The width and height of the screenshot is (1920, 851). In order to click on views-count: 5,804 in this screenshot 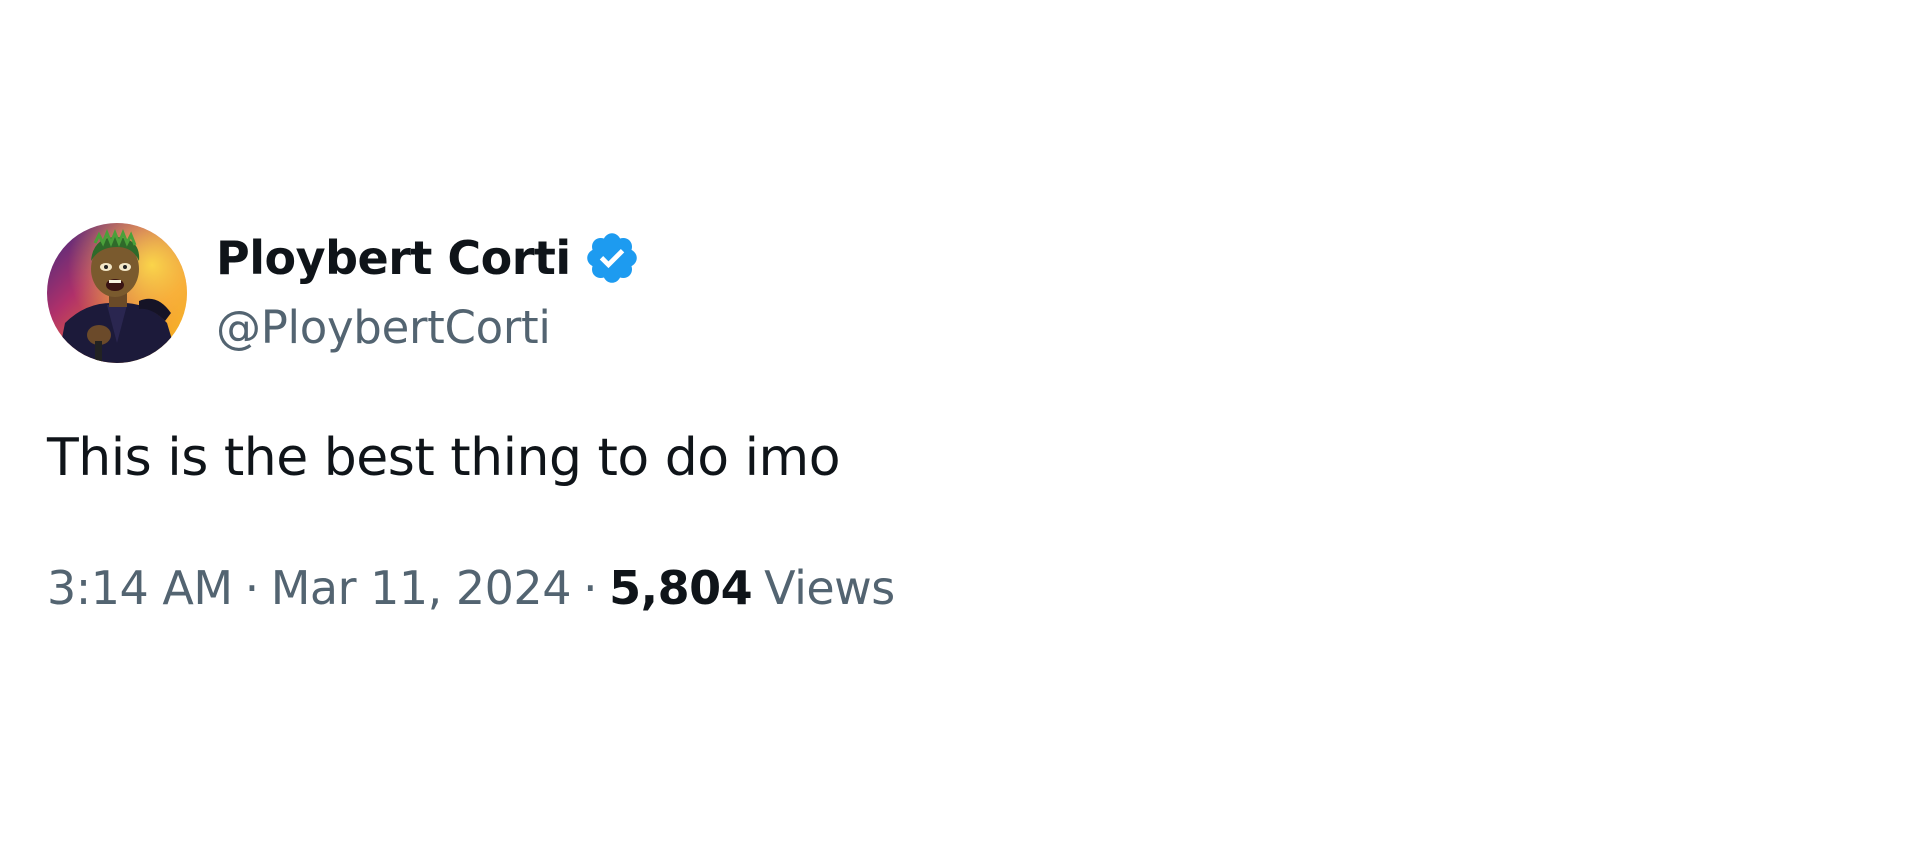, I will do `click(681, 588)`.